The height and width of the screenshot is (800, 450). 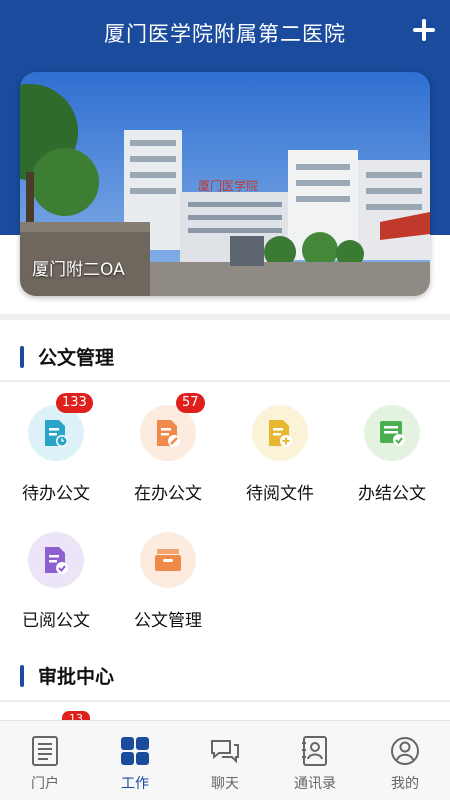 I want to click on grid-item-label: 待办公文, so click(x=56, y=494).